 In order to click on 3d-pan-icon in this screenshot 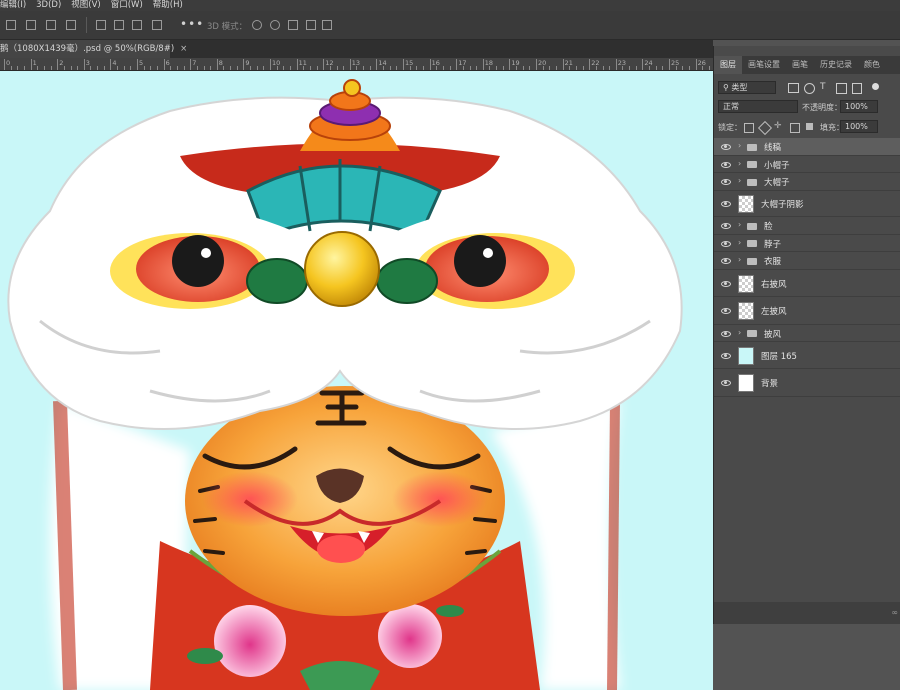, I will do `click(293, 25)`.